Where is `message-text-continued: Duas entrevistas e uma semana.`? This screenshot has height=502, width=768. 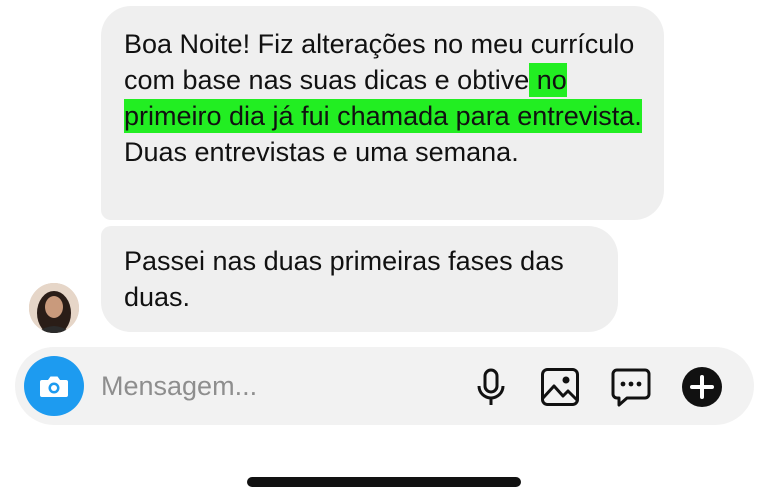
message-text-continued: Duas entrevistas e uma semana. is located at coordinates (321, 152).